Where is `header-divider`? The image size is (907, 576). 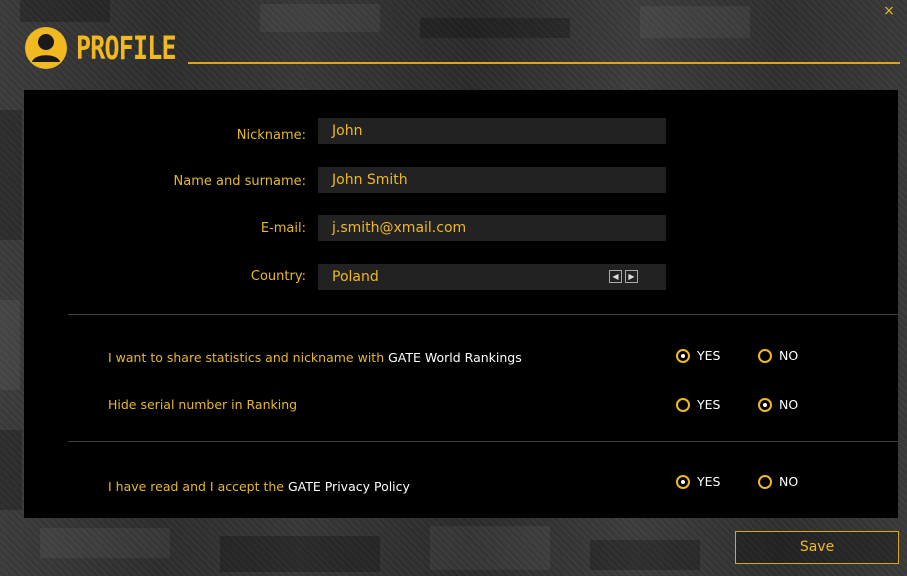 header-divider is located at coordinates (544, 63).